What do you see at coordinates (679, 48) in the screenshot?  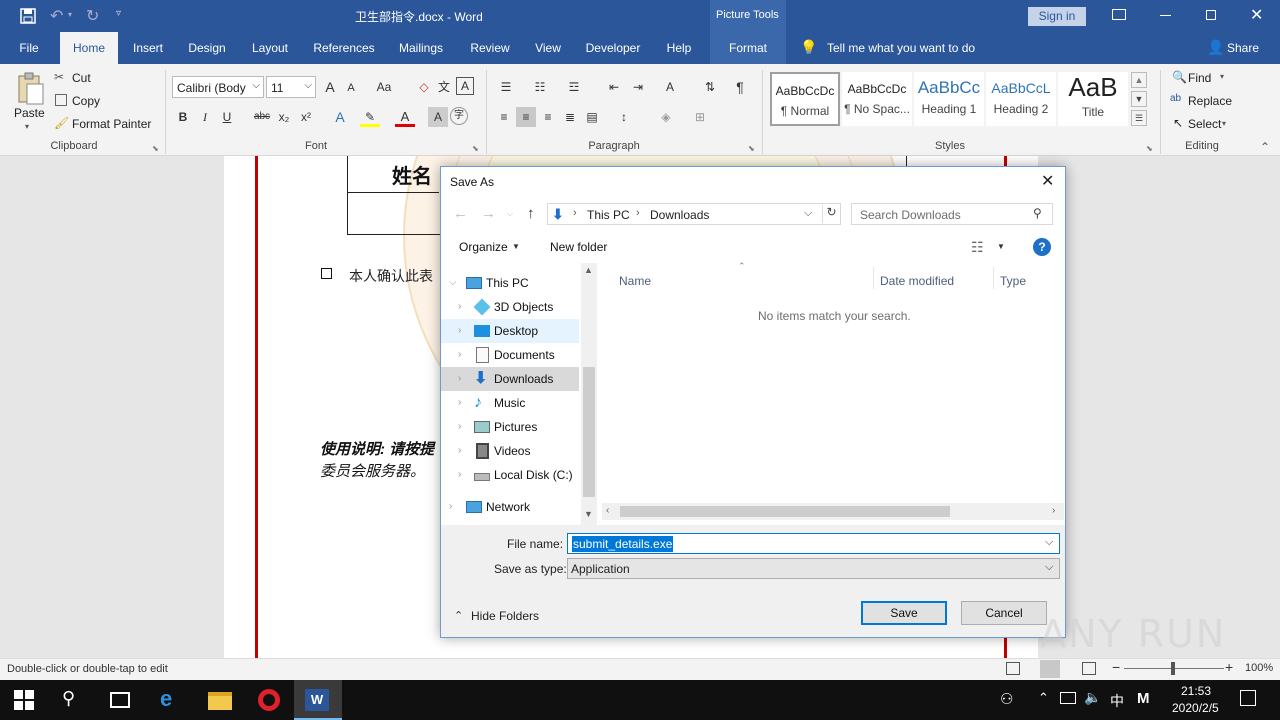 I see `tab-help: Help` at bounding box center [679, 48].